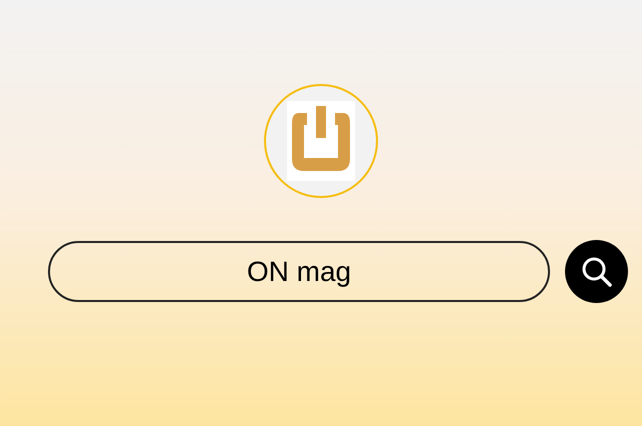 Image resolution: width=642 pixels, height=426 pixels. Describe the element at coordinates (321, 141) in the screenshot. I see `power-logo-icon` at that location.